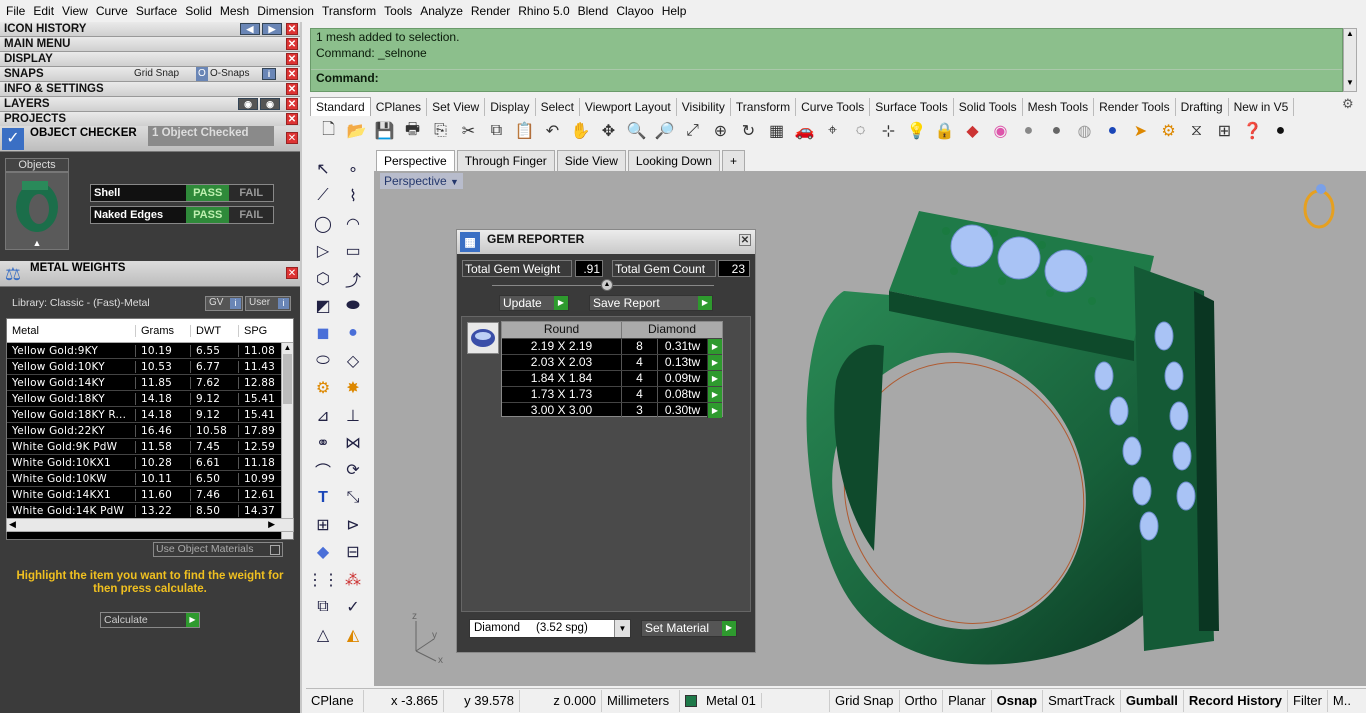  Describe the element at coordinates (323, 498) in the screenshot. I see `text-icon: T` at that location.